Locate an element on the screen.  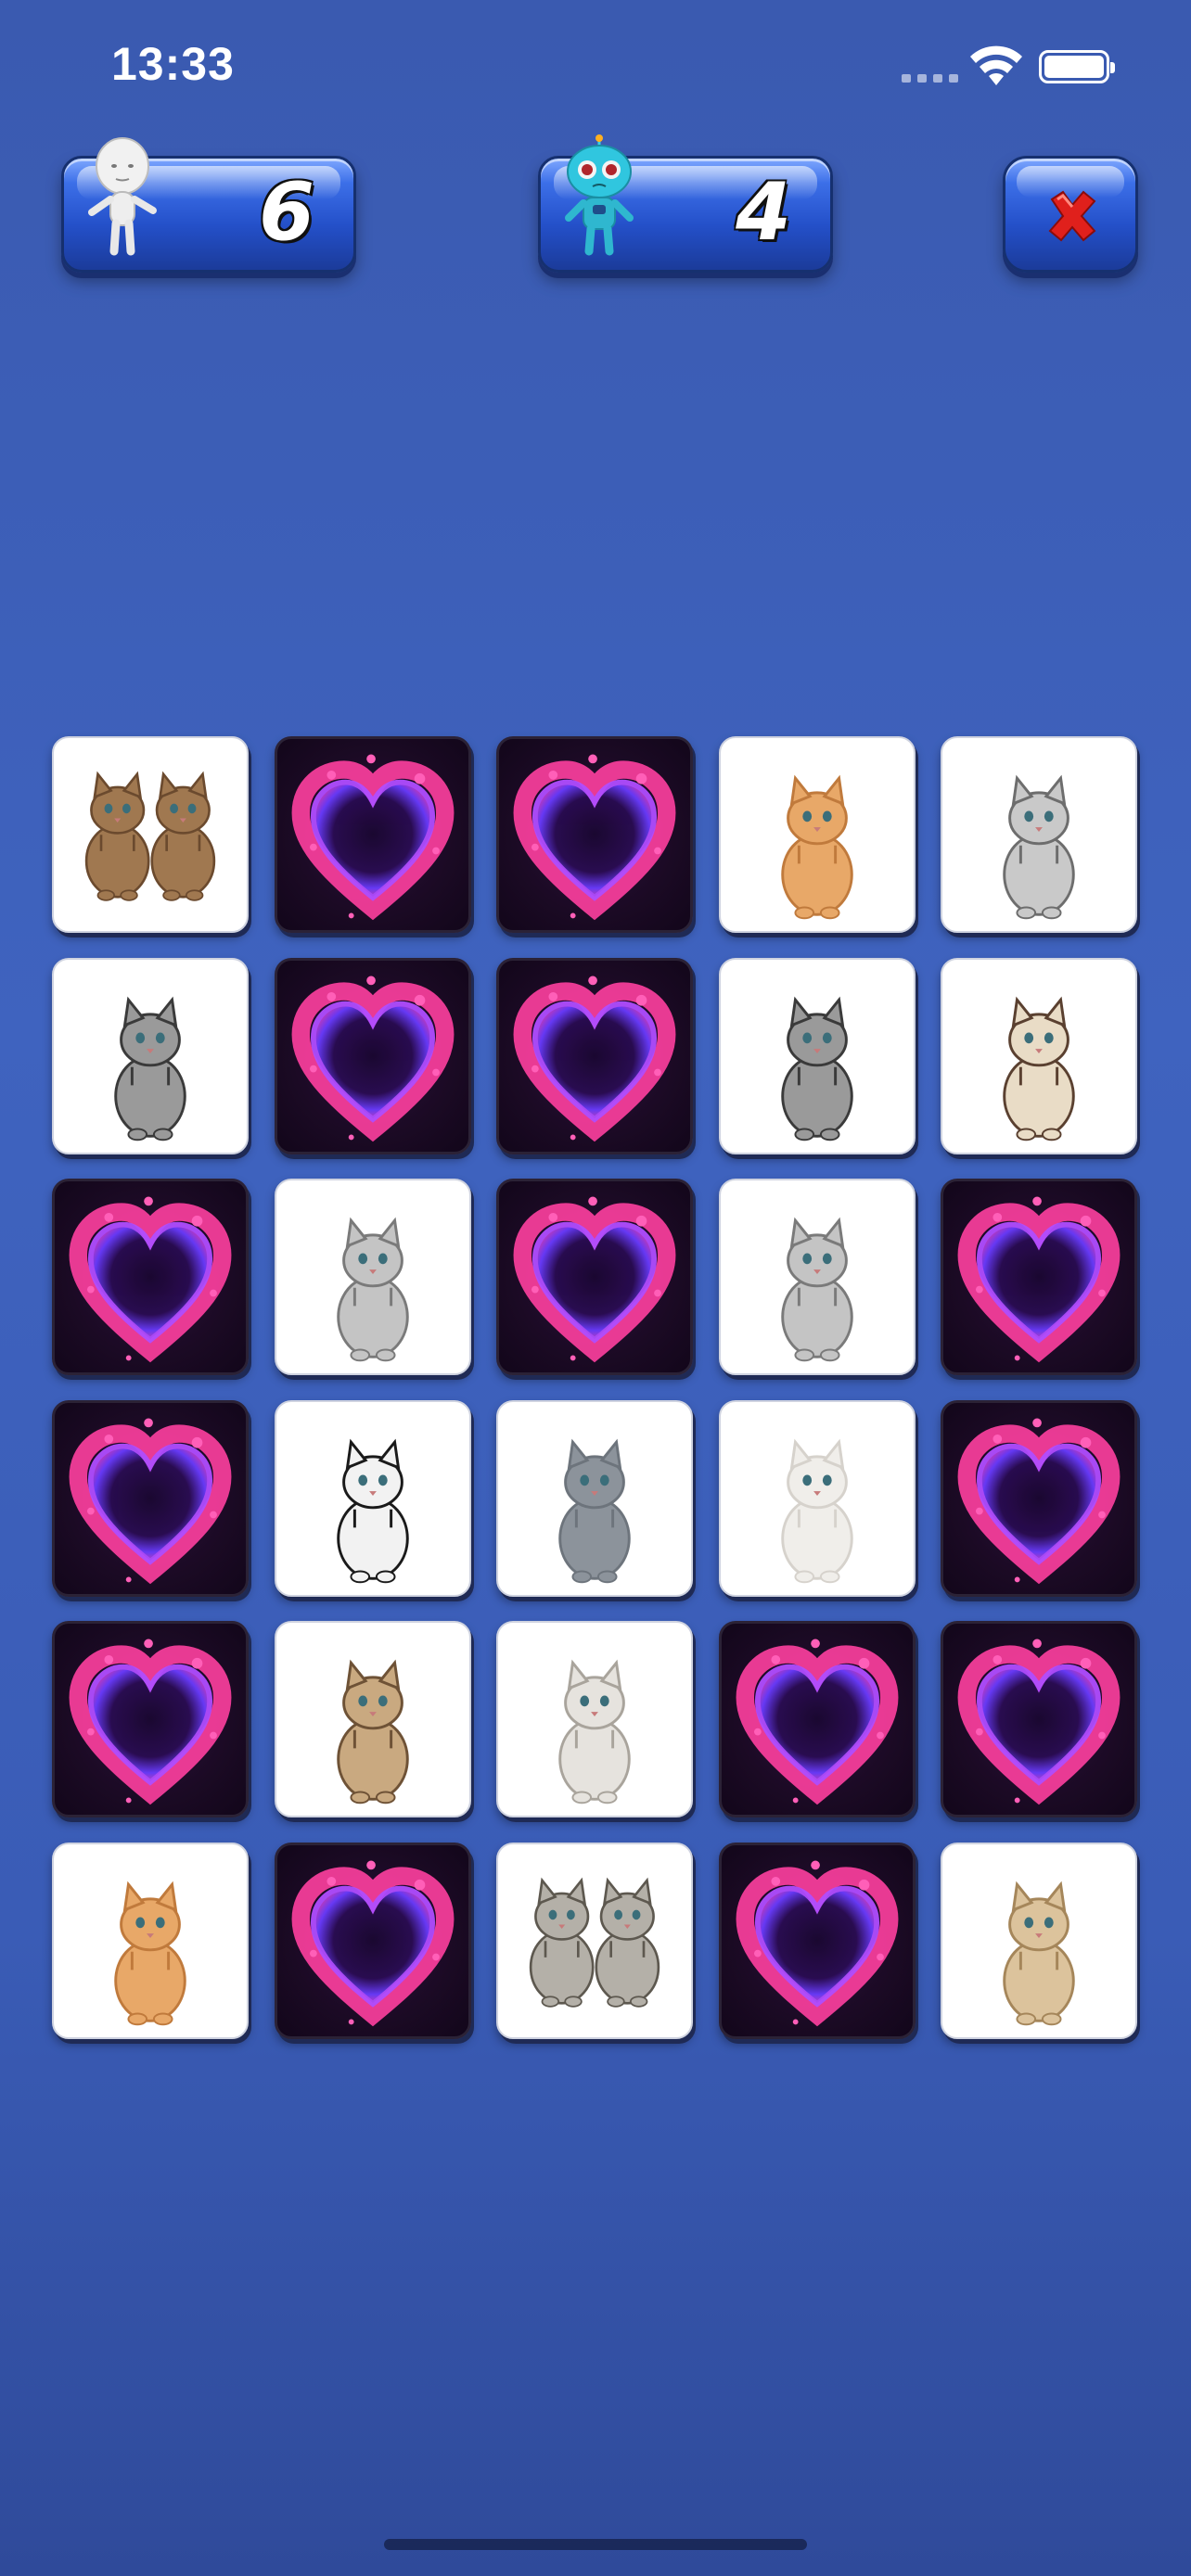
card-face-two-gray-tabby-kittens is located at coordinates (594, 1940).